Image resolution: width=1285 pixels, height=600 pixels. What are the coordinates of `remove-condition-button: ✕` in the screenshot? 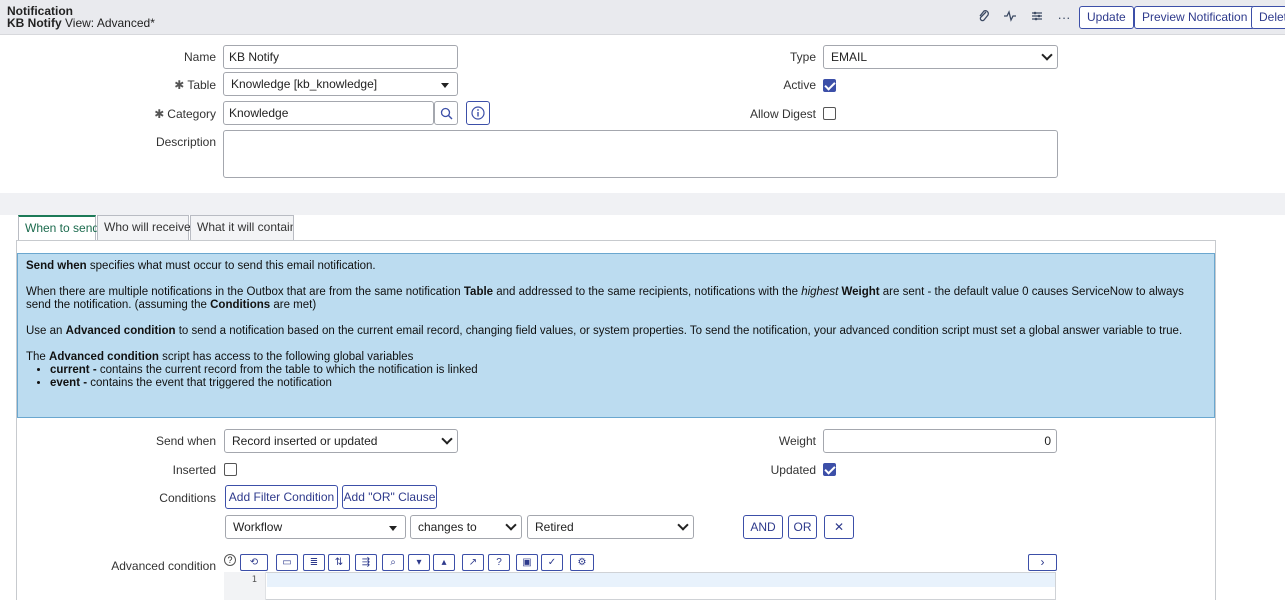 It's located at (839, 527).